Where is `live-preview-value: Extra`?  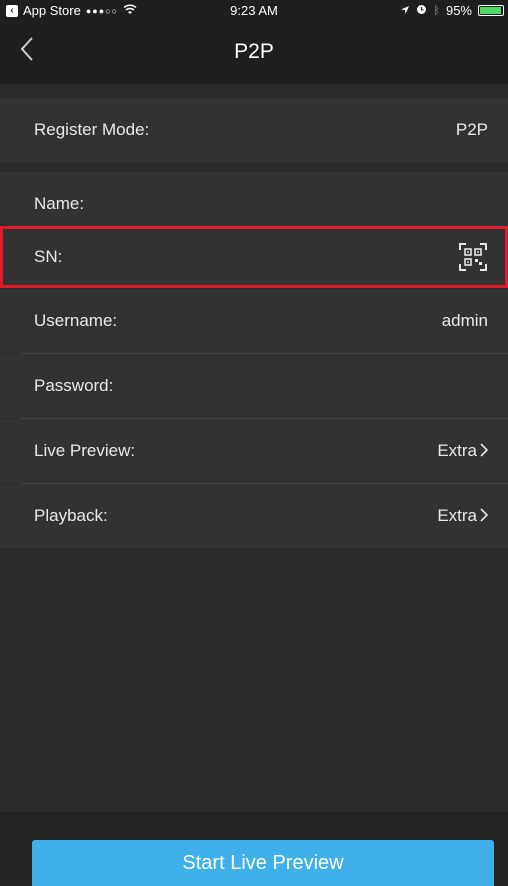 live-preview-value: Extra is located at coordinates (463, 451).